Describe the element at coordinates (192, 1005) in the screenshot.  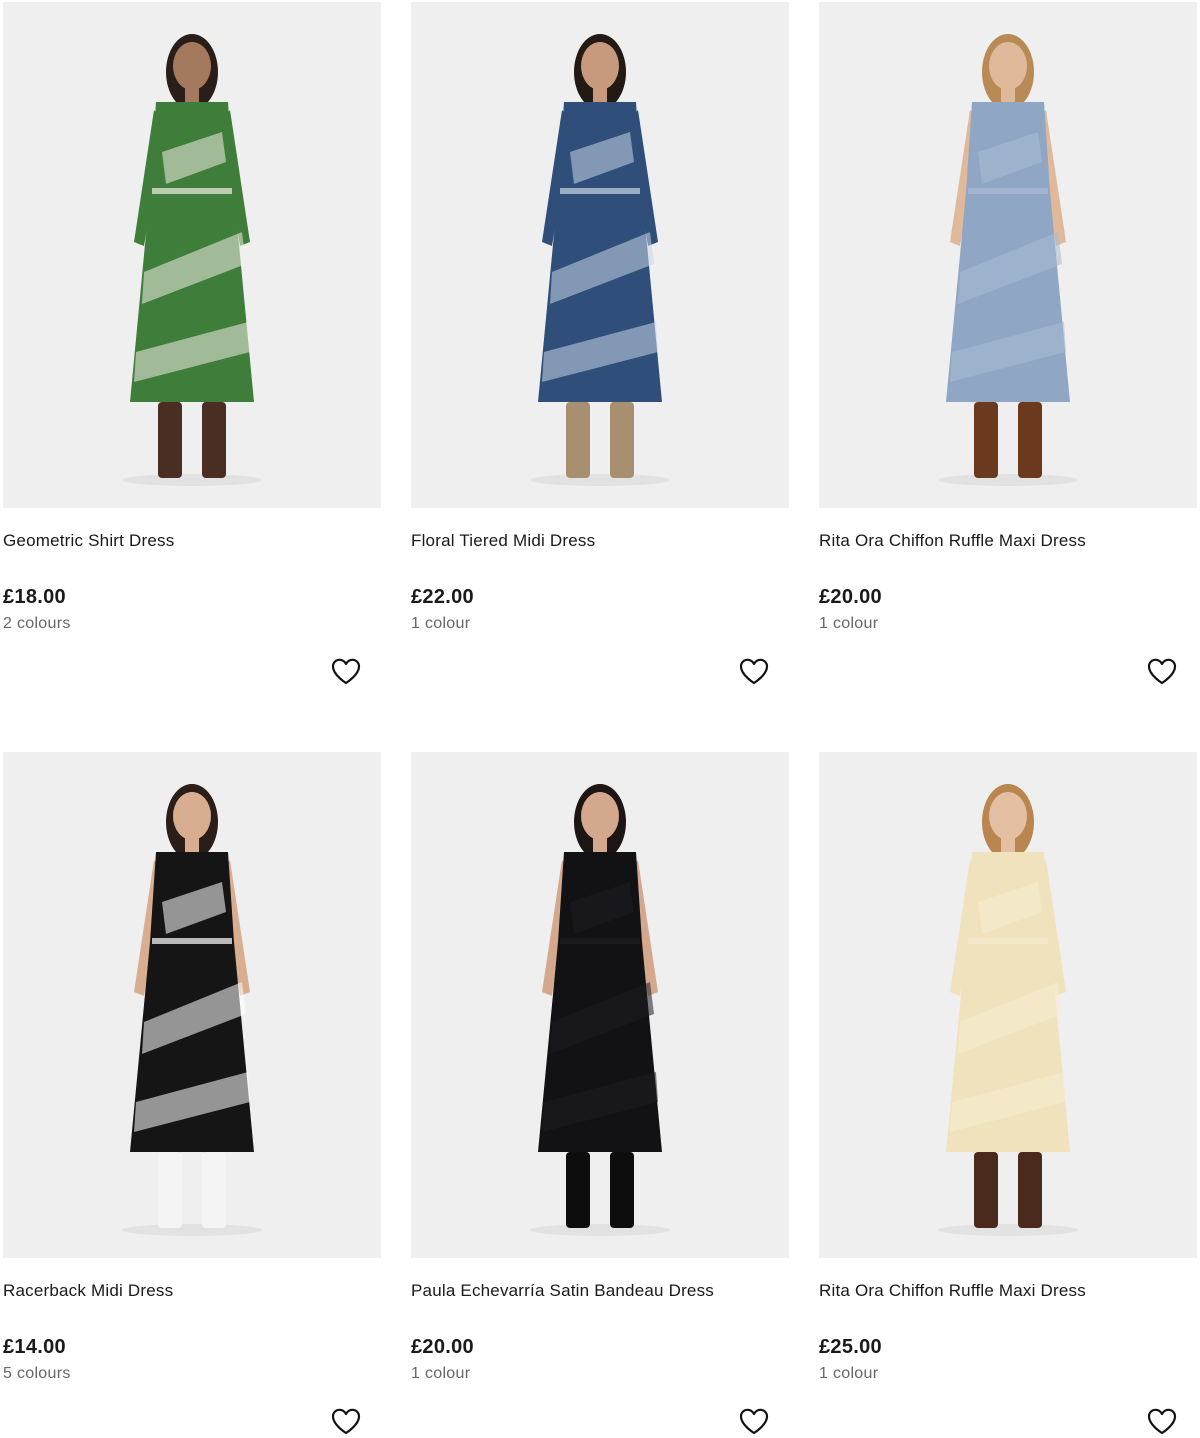
I see `model-black-racerback-dress-image` at that location.